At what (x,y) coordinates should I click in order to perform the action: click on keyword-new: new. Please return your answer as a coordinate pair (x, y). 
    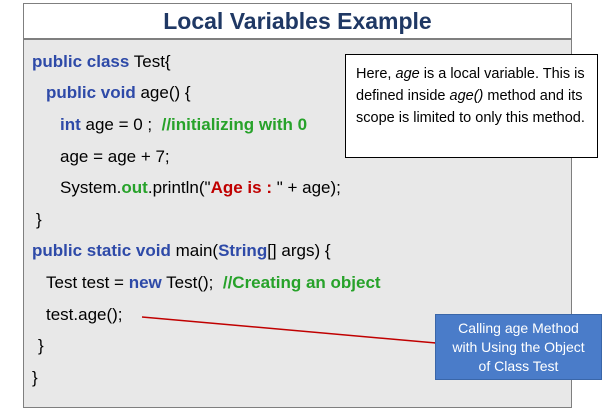
    Looking at the image, I should click on (145, 282).